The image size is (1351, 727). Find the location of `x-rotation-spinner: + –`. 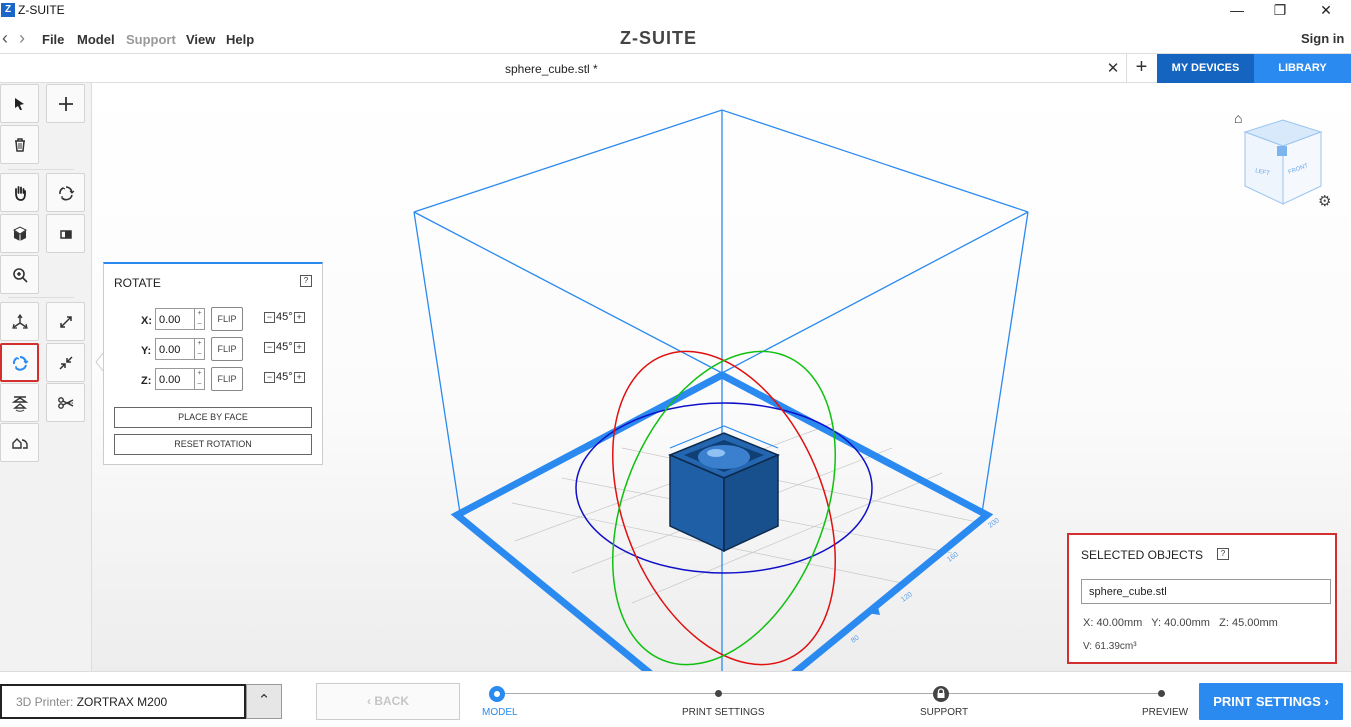

x-rotation-spinner: + – is located at coordinates (200, 319).